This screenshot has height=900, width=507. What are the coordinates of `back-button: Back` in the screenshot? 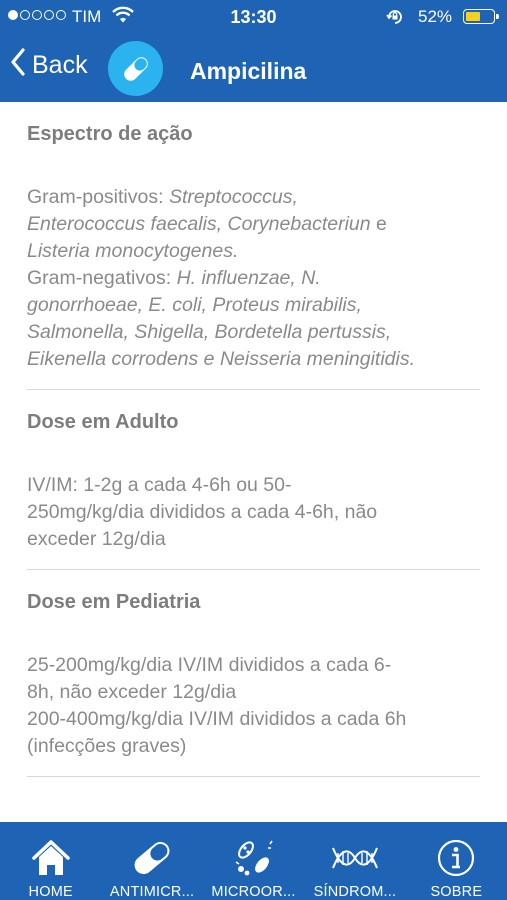 It's located at (49, 65).